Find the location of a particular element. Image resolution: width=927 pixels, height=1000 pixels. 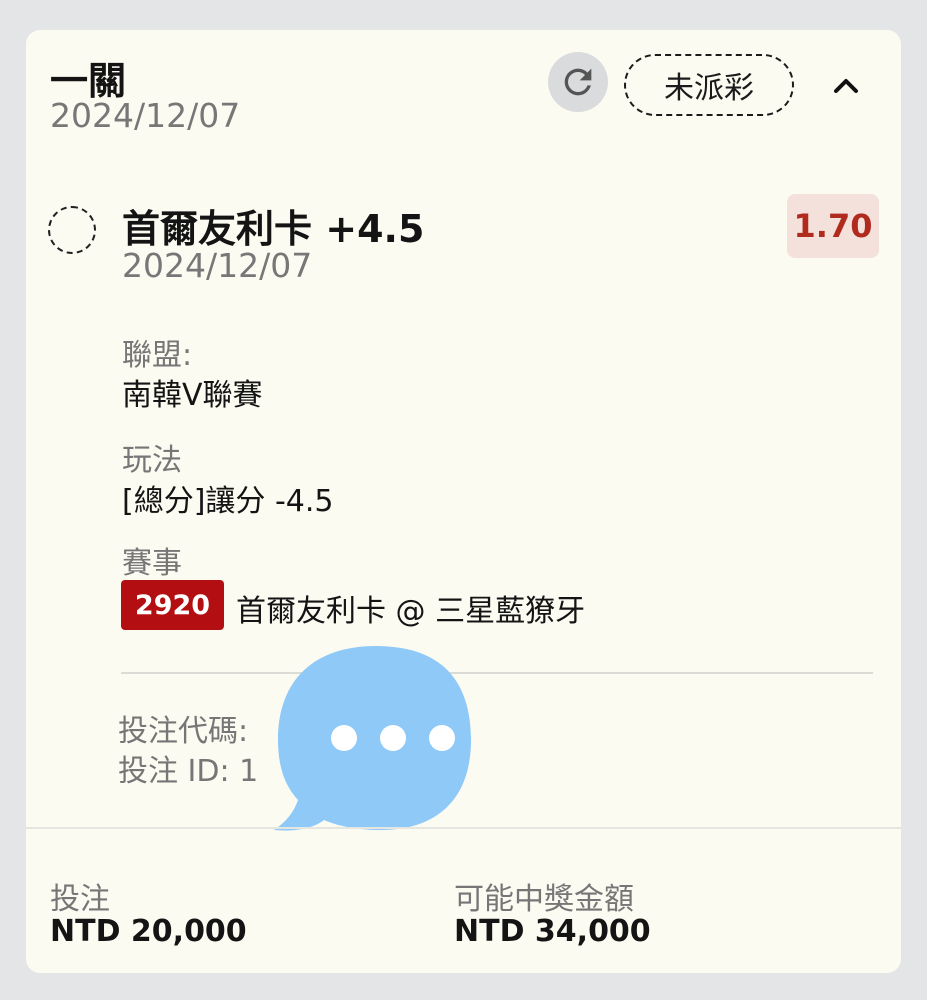

market-value: [總分]讓分 -4.5 is located at coordinates (228, 501).